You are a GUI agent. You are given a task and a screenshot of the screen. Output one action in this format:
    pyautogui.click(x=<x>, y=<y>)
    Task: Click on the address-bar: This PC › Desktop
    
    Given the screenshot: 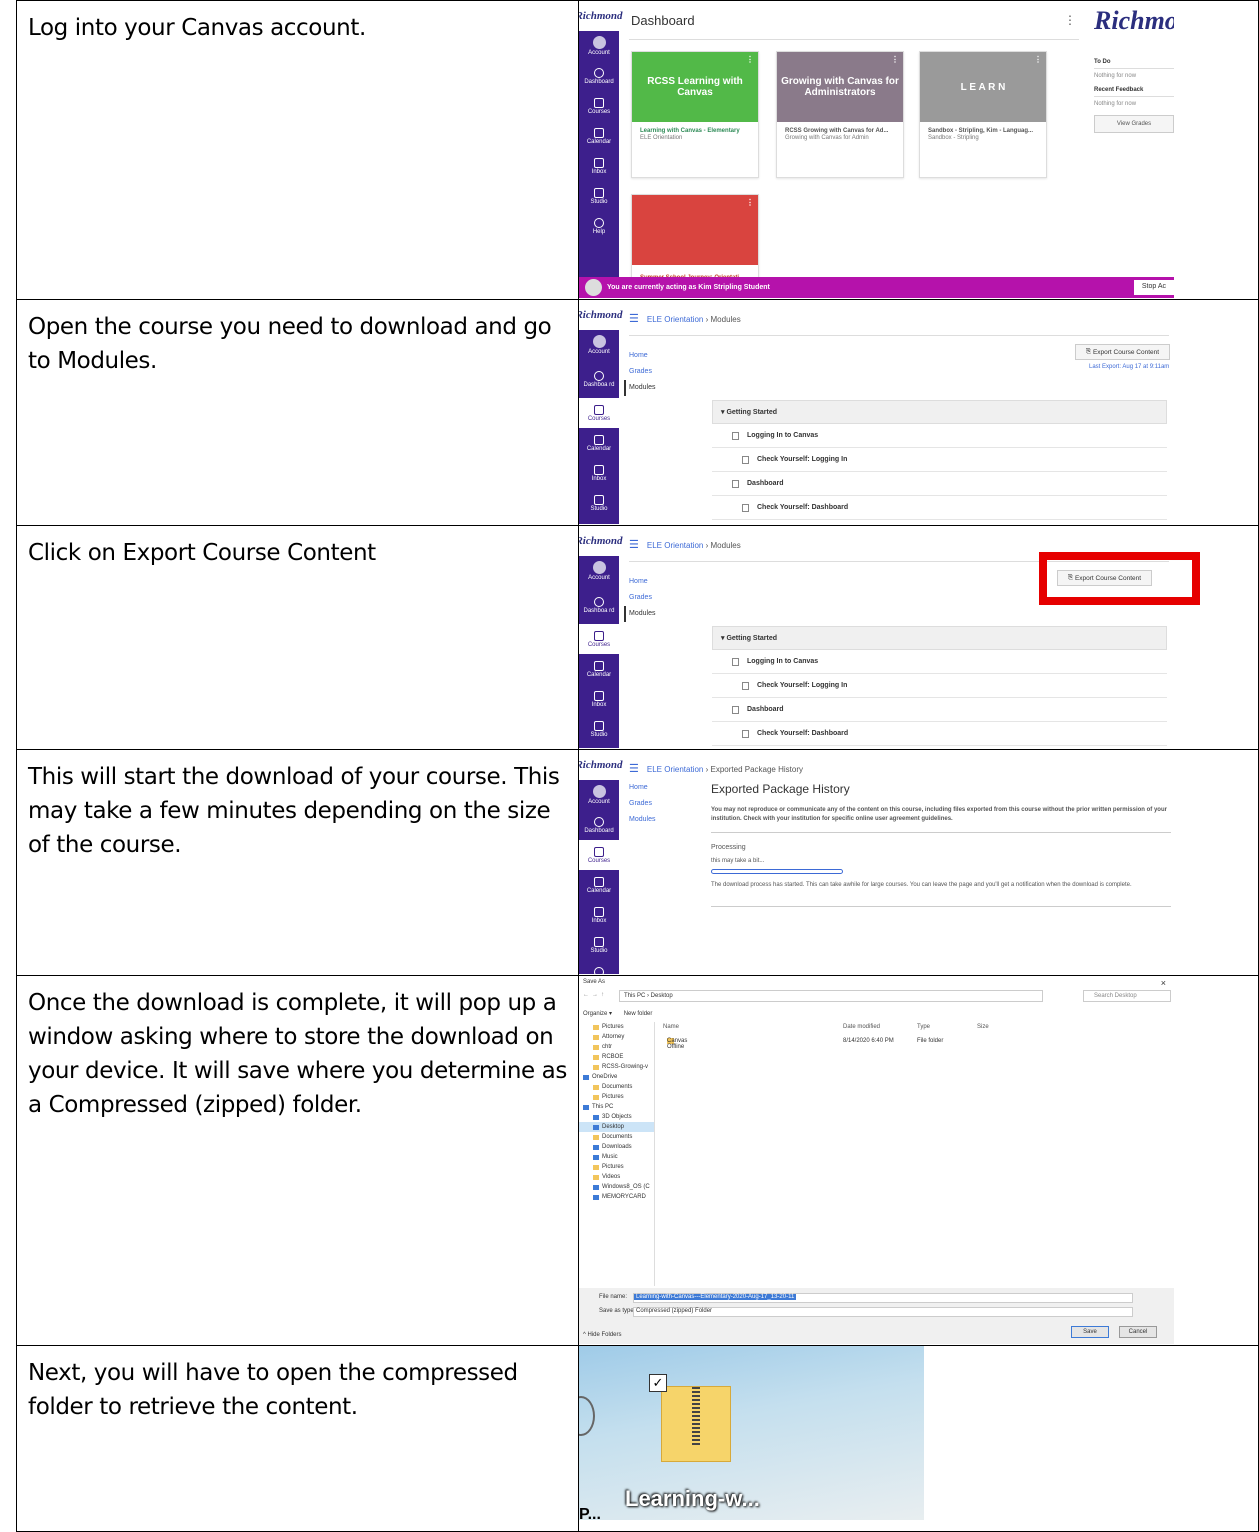 What is the action you would take?
    pyautogui.click(x=831, y=996)
    